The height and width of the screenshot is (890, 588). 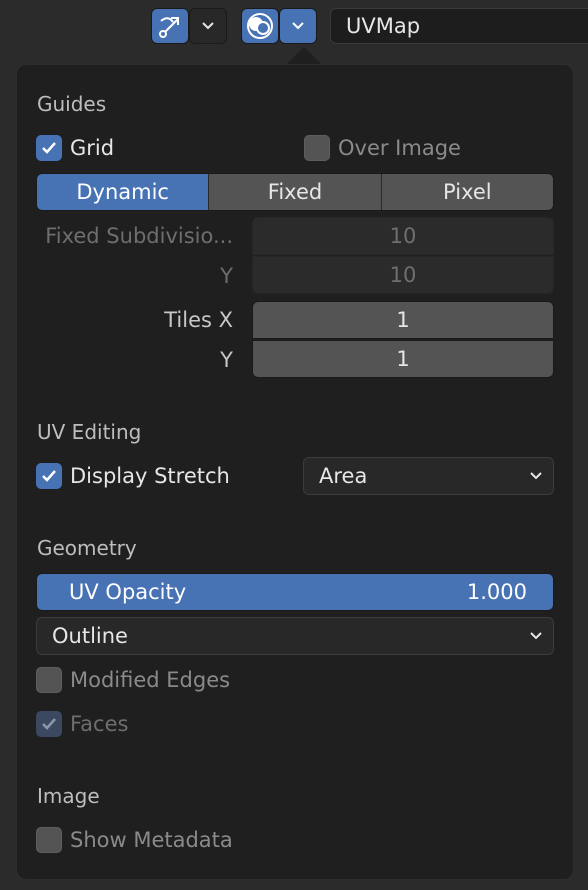 I want to click on grid-mode-fixed: Fixed, so click(x=294, y=192).